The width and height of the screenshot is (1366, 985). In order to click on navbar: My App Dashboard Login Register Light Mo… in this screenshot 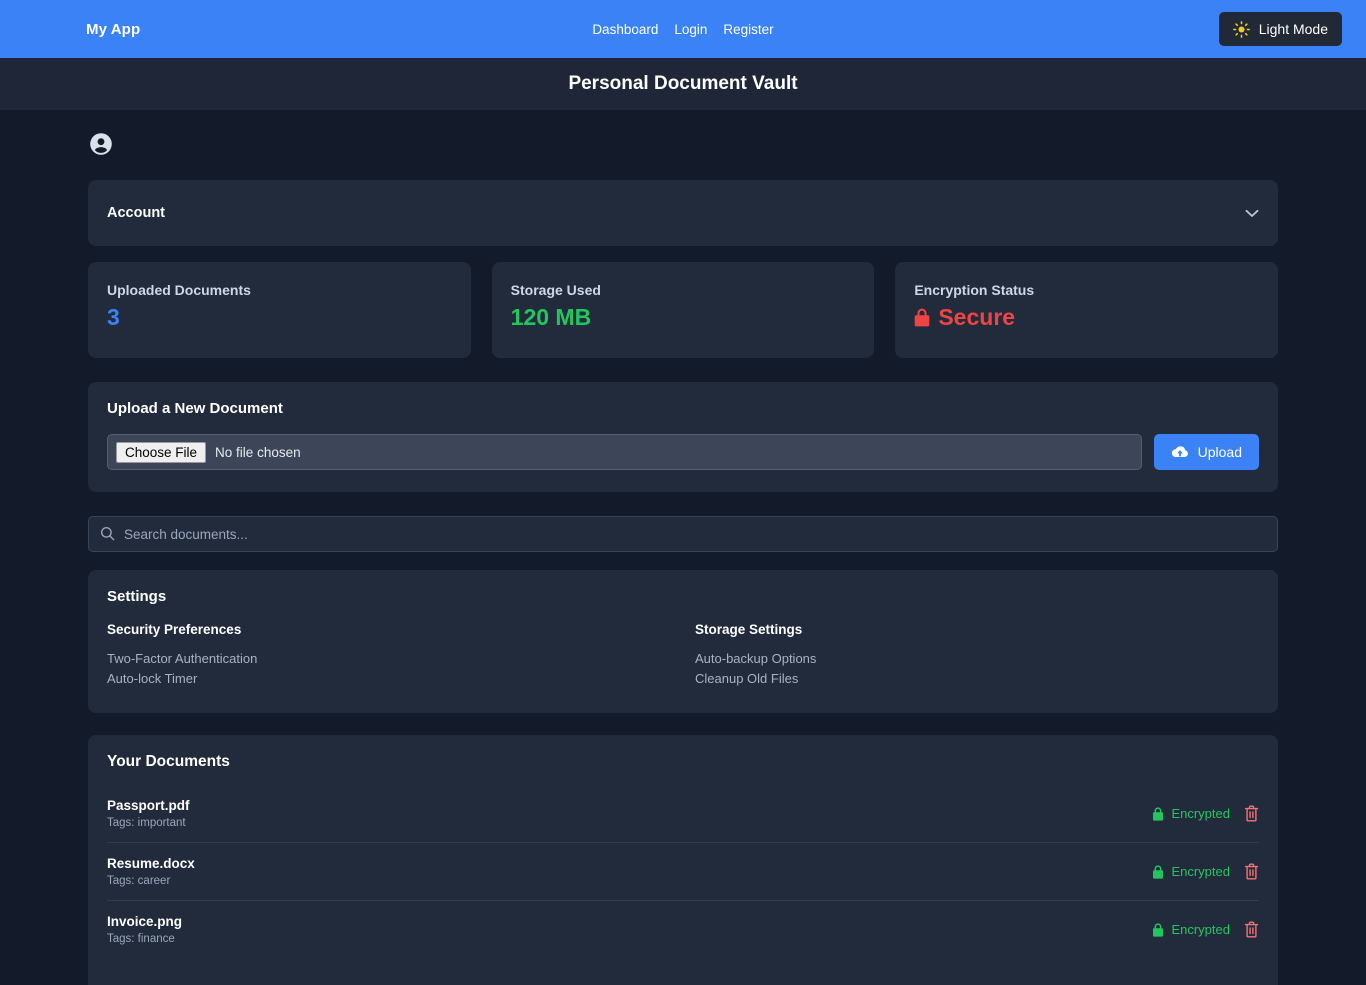, I will do `click(683, 29)`.